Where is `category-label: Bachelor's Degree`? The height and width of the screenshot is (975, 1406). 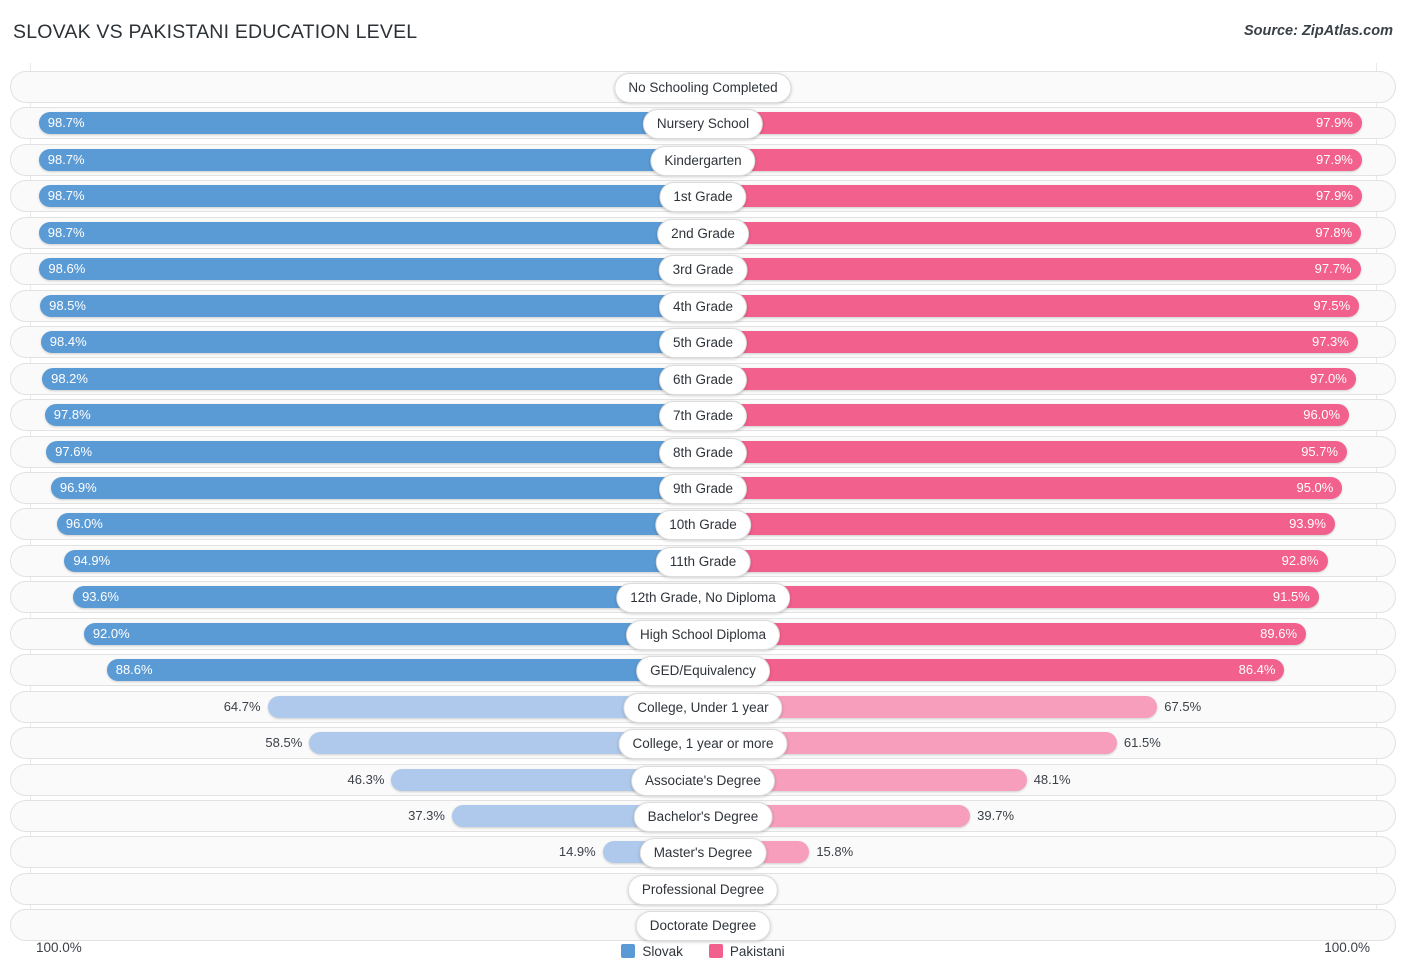 category-label: Bachelor's Degree is located at coordinates (703, 817).